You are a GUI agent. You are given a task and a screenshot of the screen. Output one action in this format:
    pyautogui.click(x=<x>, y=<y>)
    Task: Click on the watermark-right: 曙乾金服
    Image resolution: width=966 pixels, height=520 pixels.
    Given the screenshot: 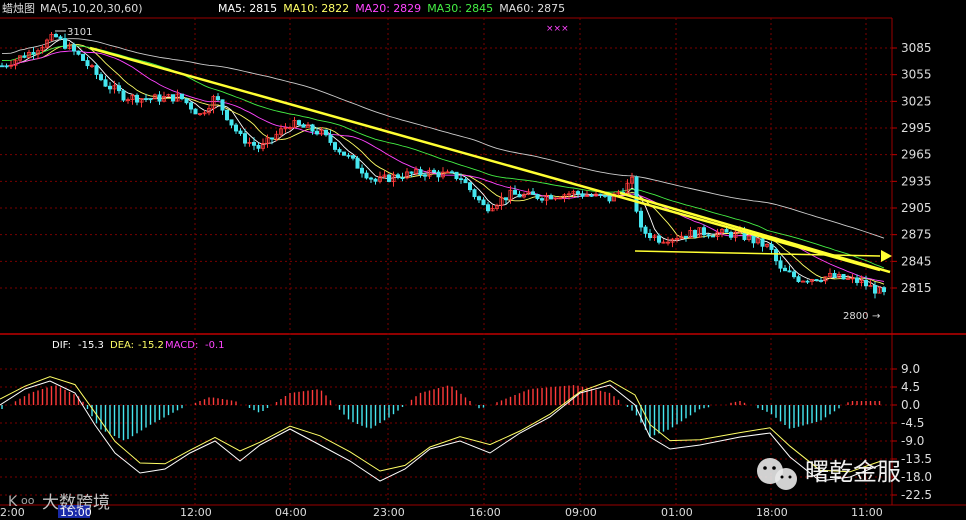 What is the action you would take?
    pyautogui.click(x=829, y=474)
    